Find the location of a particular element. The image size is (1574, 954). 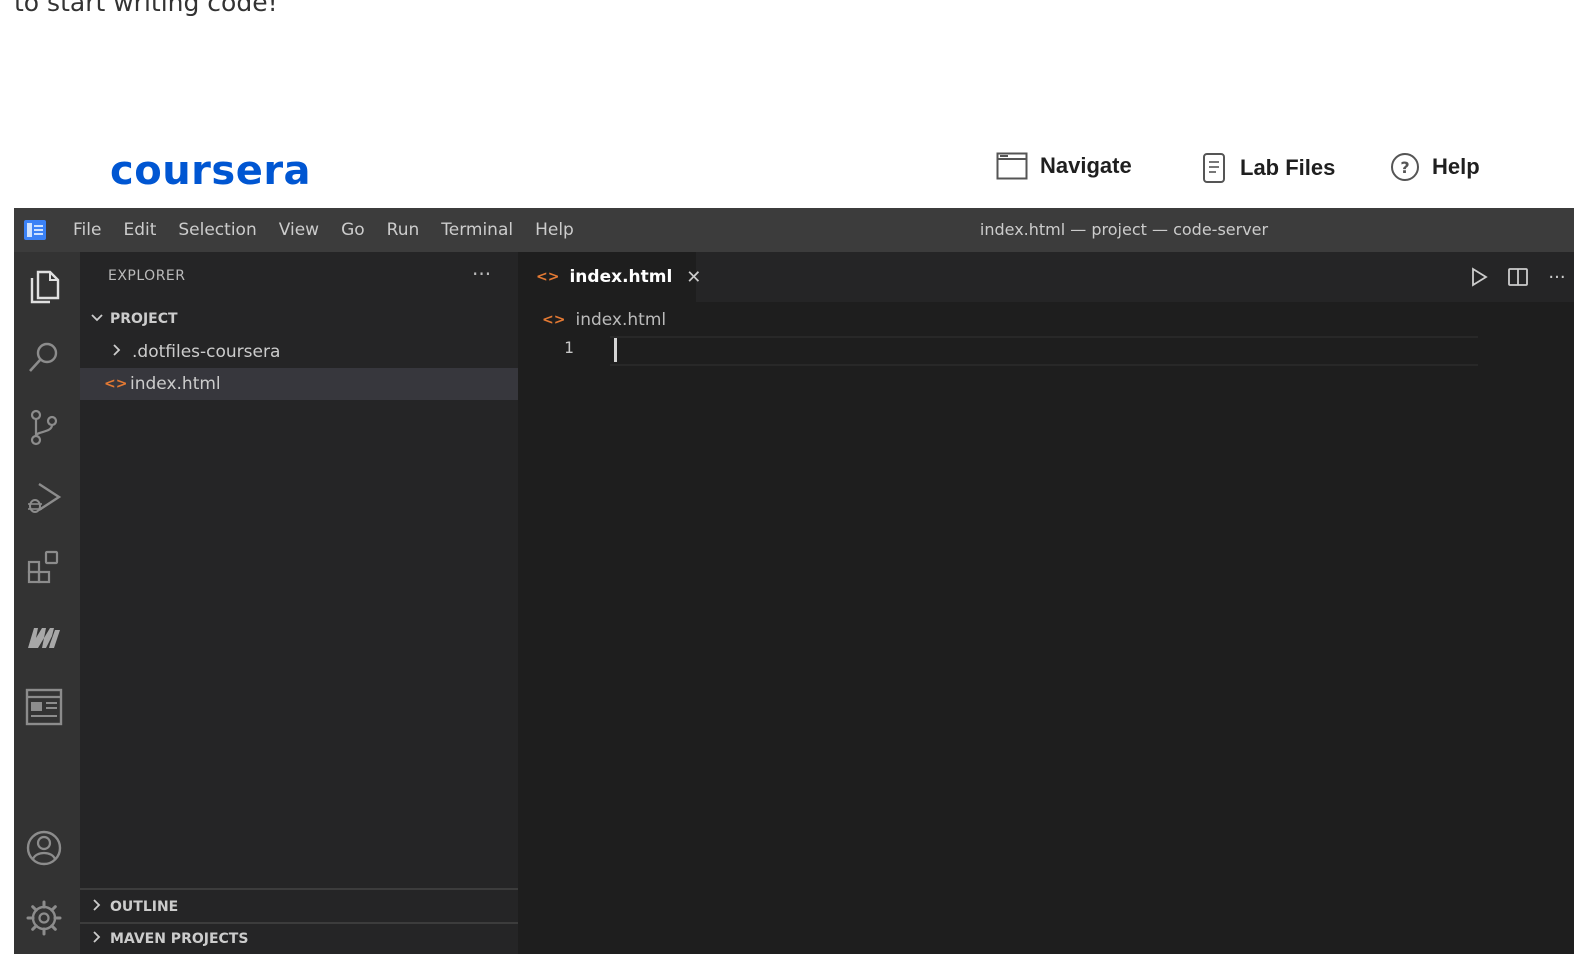

coursera-logo: coursera is located at coordinates (210, 171).